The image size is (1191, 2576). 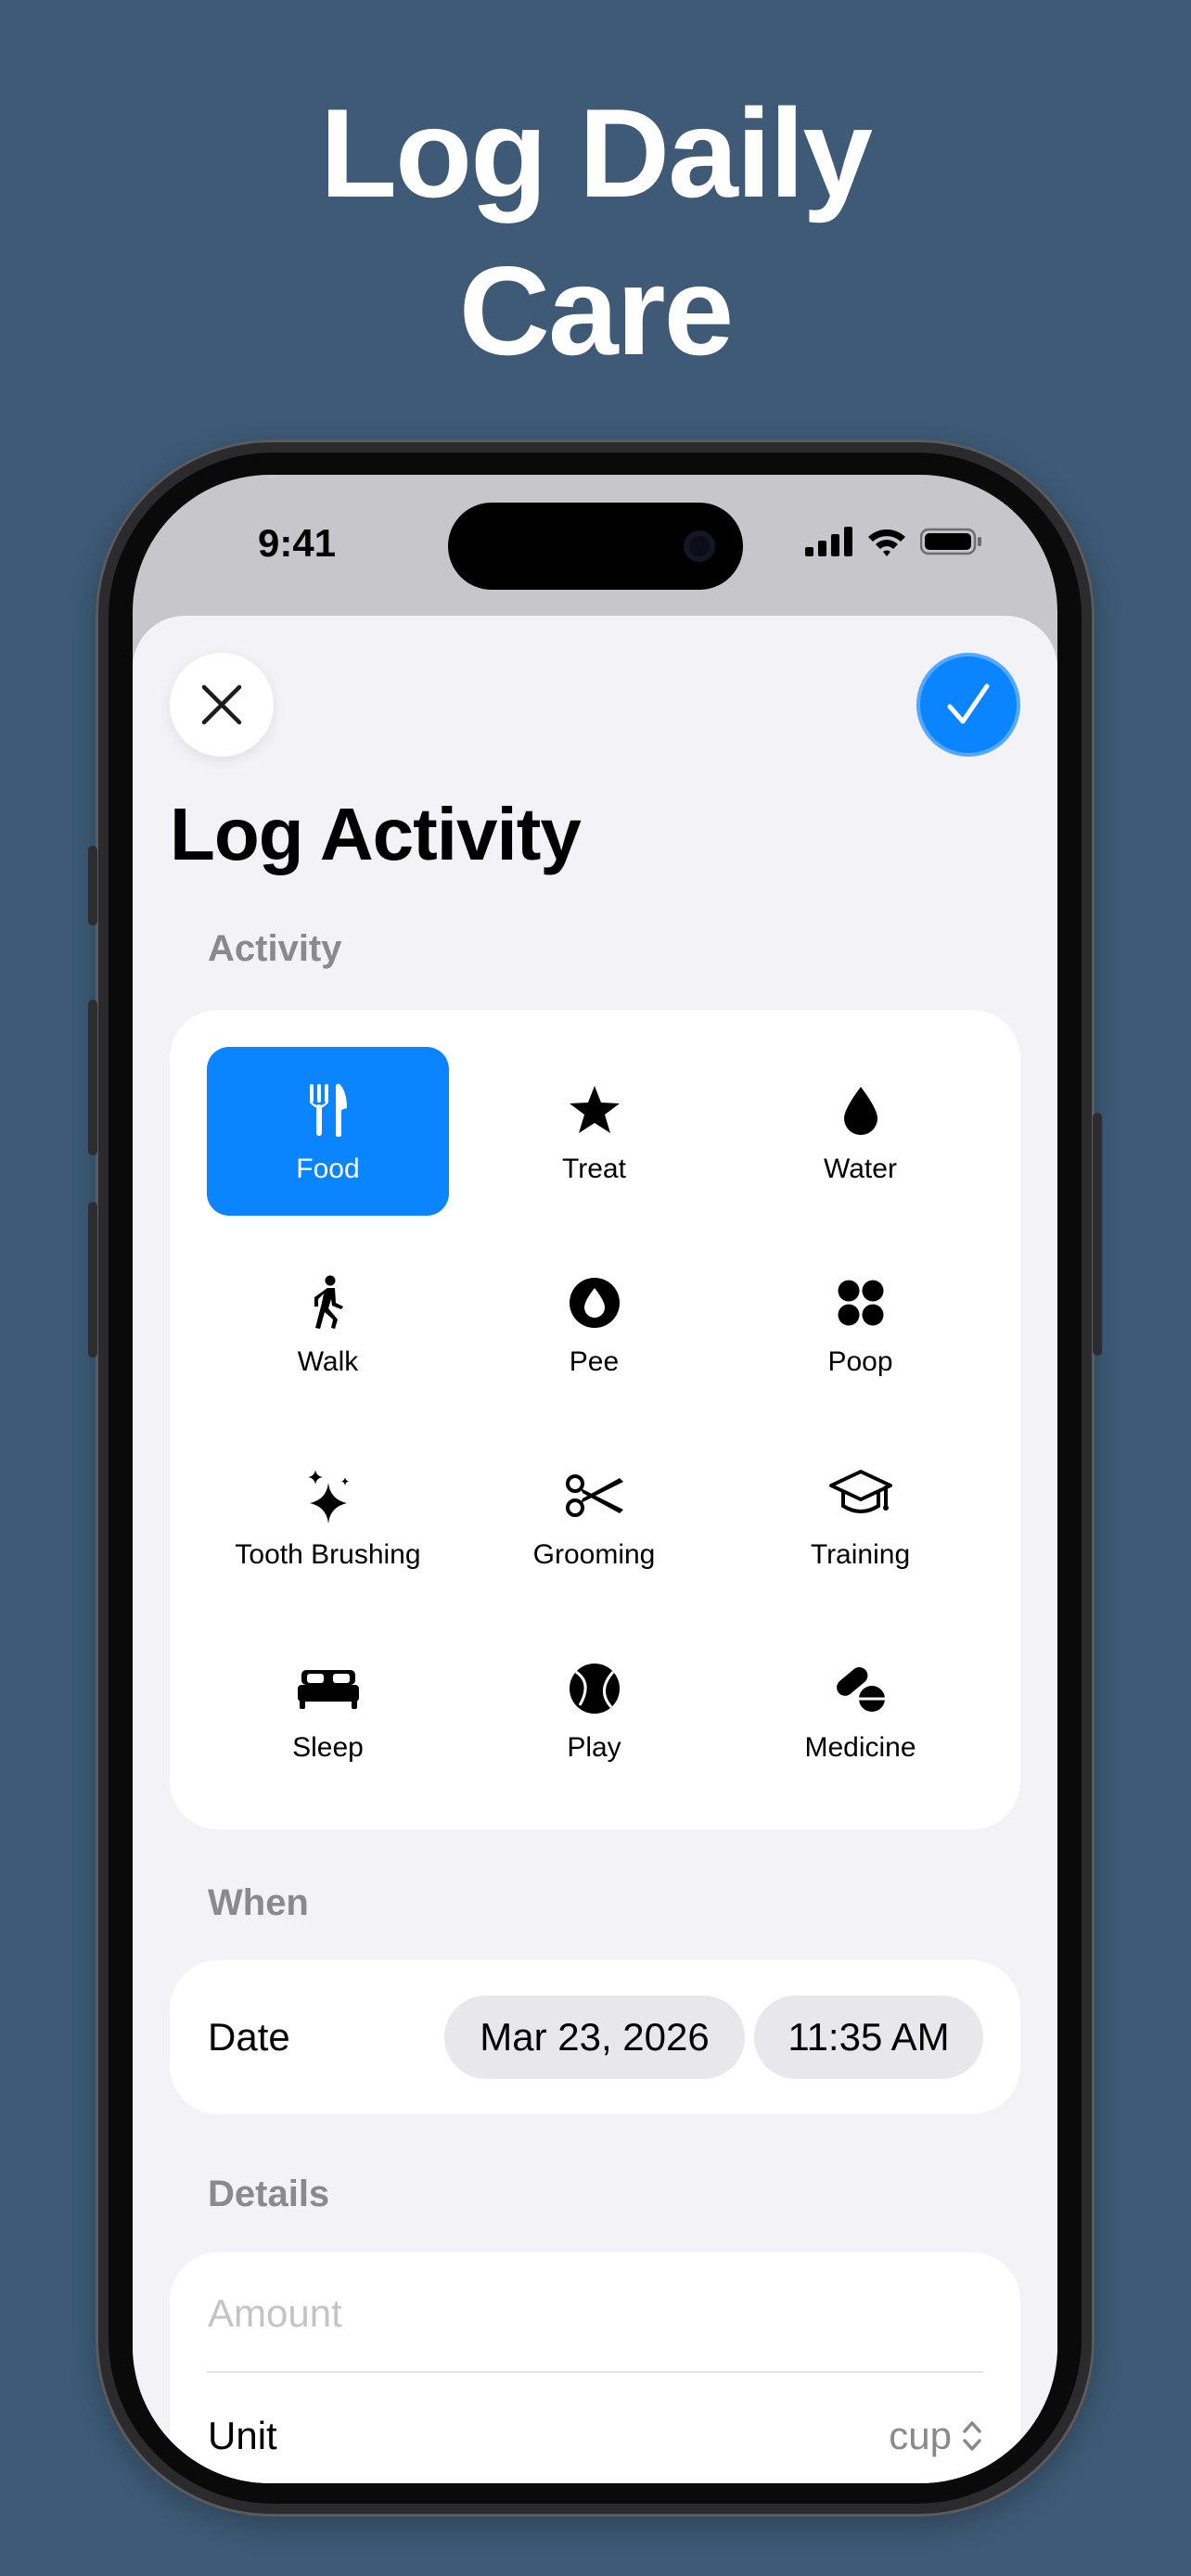 I want to click on activity-play: Play, so click(x=594, y=1710).